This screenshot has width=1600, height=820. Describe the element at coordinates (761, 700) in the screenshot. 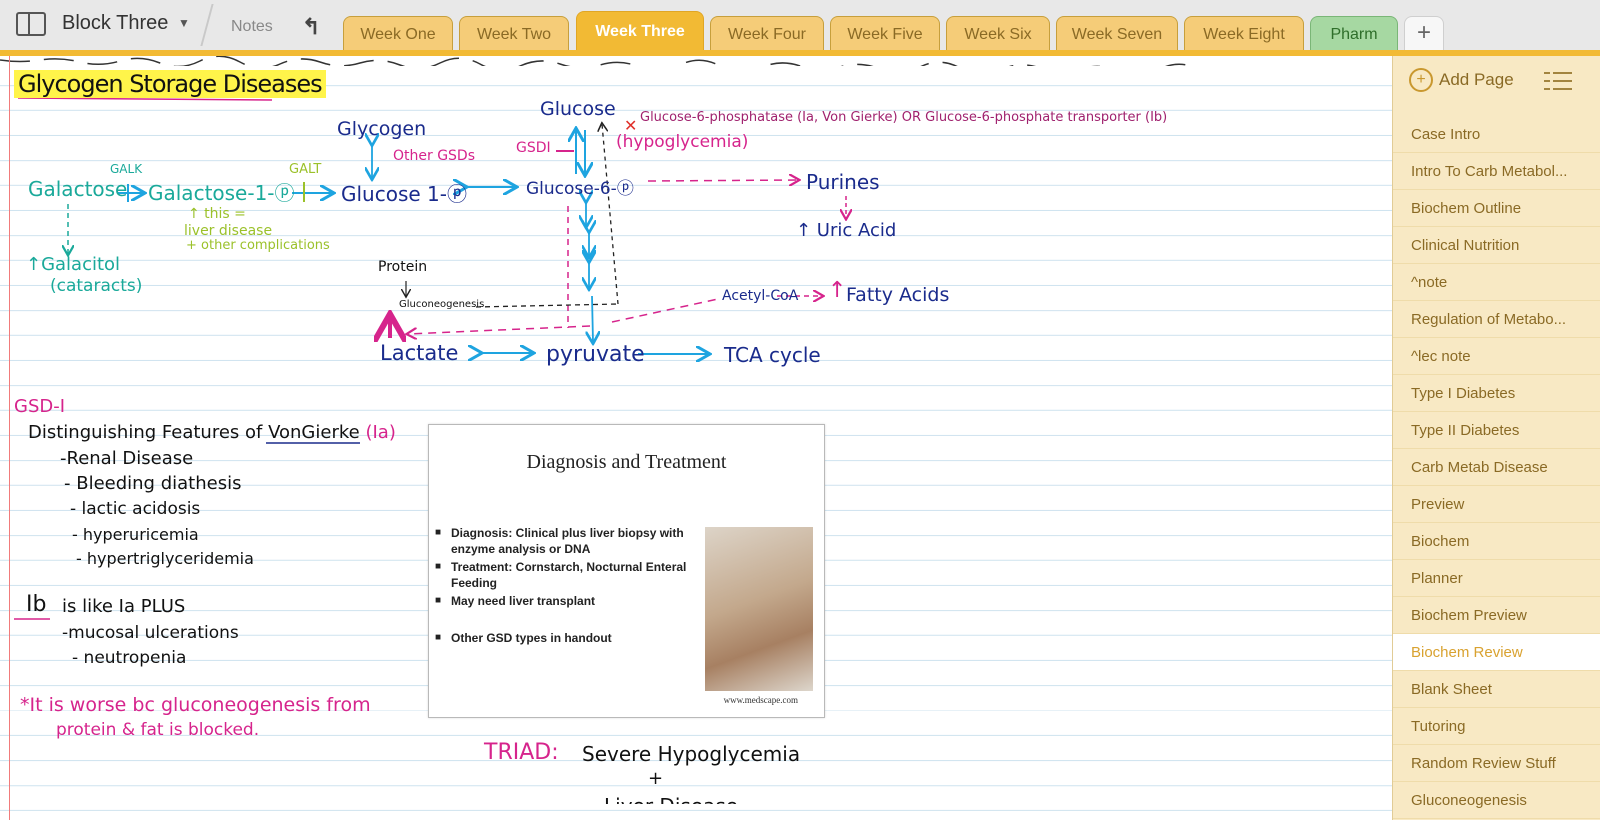

I see `slide-credit: www.medscape.com` at that location.